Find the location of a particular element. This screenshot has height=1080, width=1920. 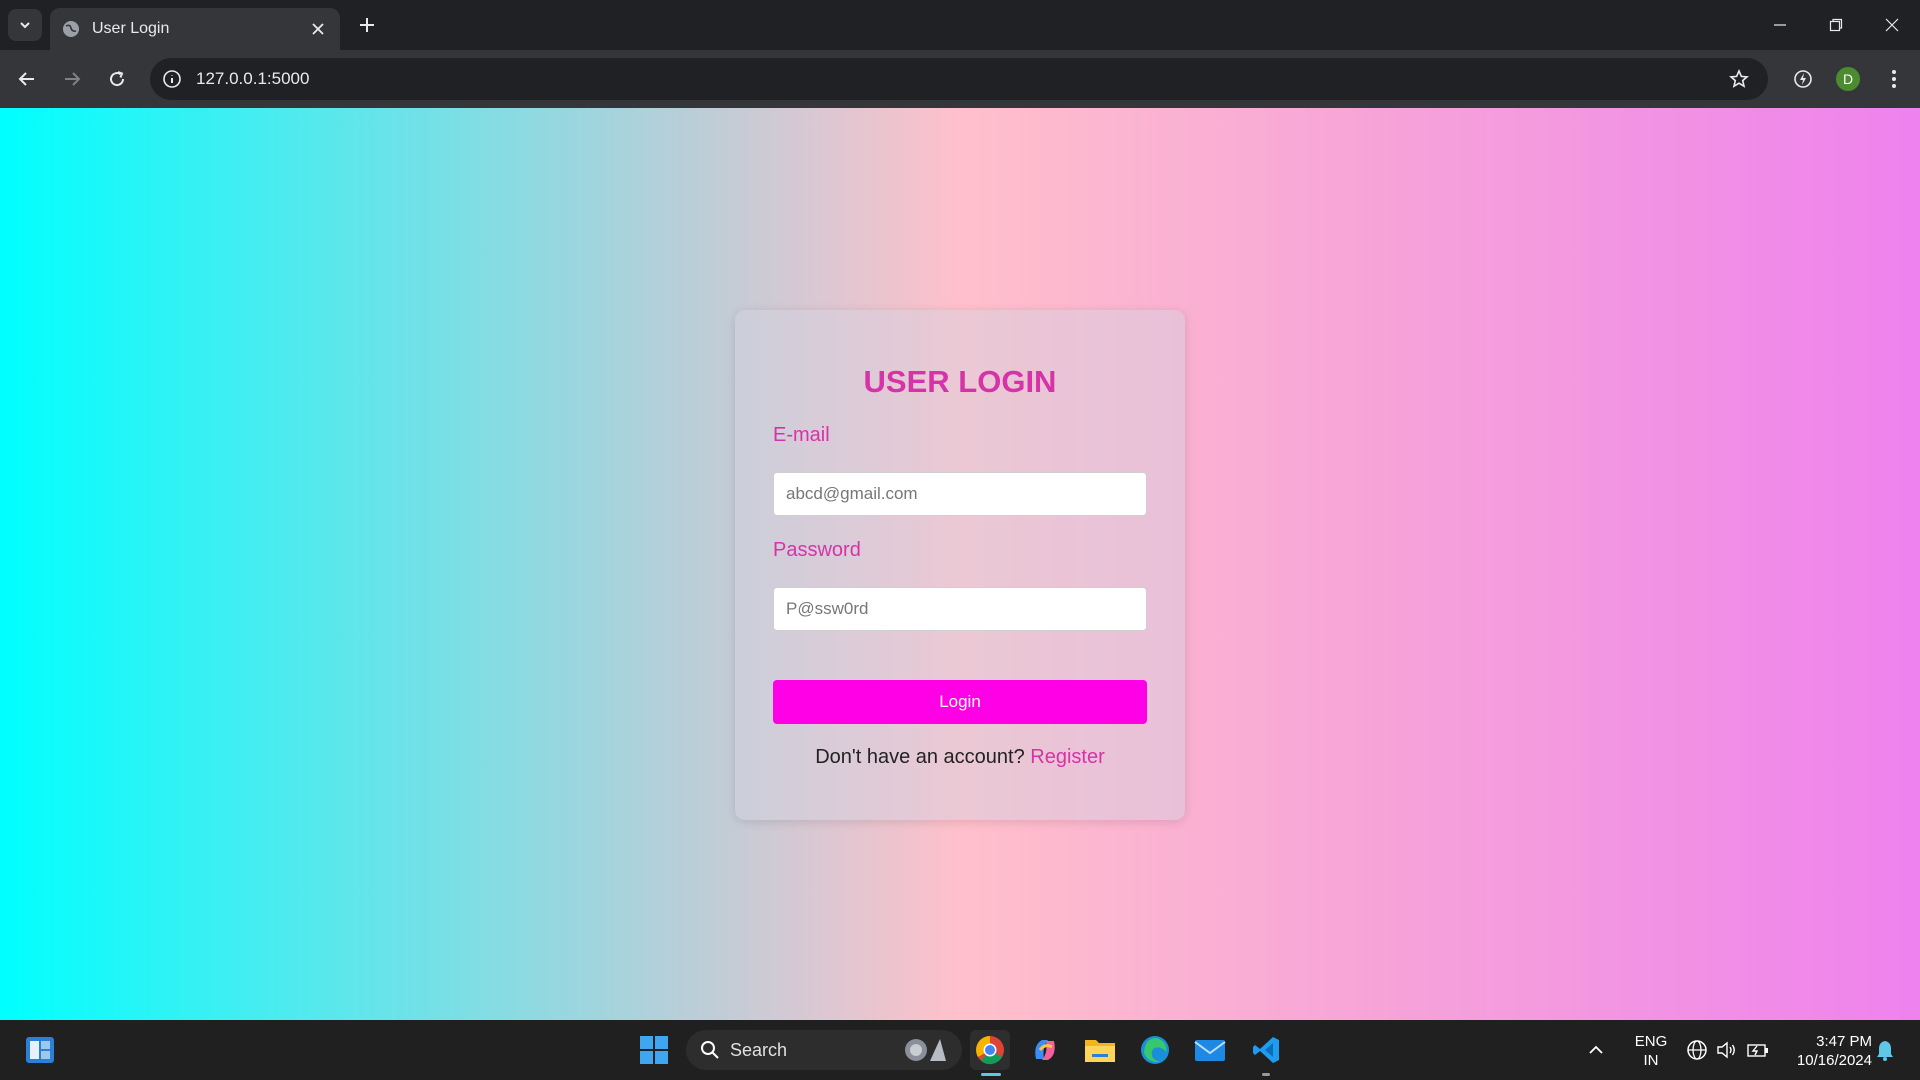

vscode-open-indicator is located at coordinates (1266, 1074).